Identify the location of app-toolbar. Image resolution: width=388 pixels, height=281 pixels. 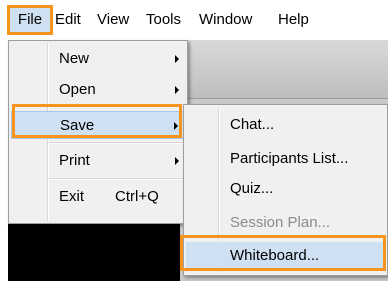
(287, 69).